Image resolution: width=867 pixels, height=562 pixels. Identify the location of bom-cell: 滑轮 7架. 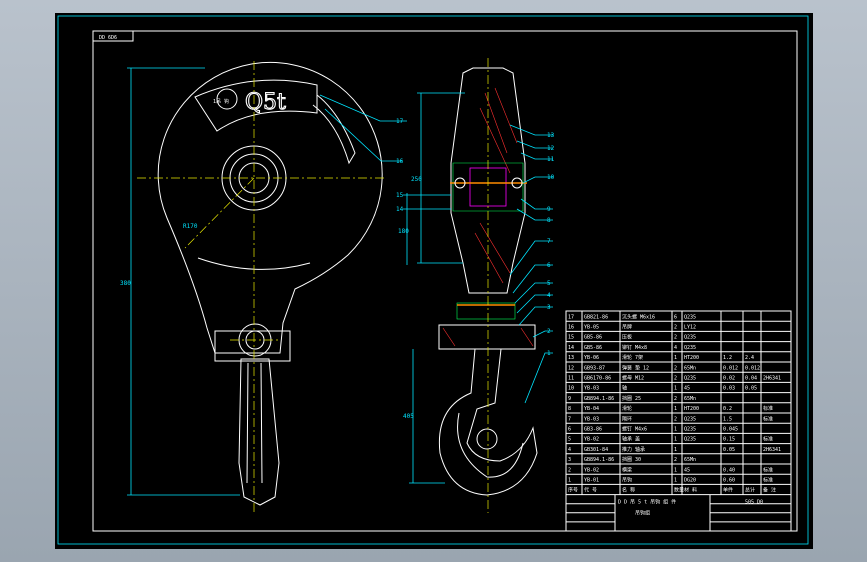
(632, 357).